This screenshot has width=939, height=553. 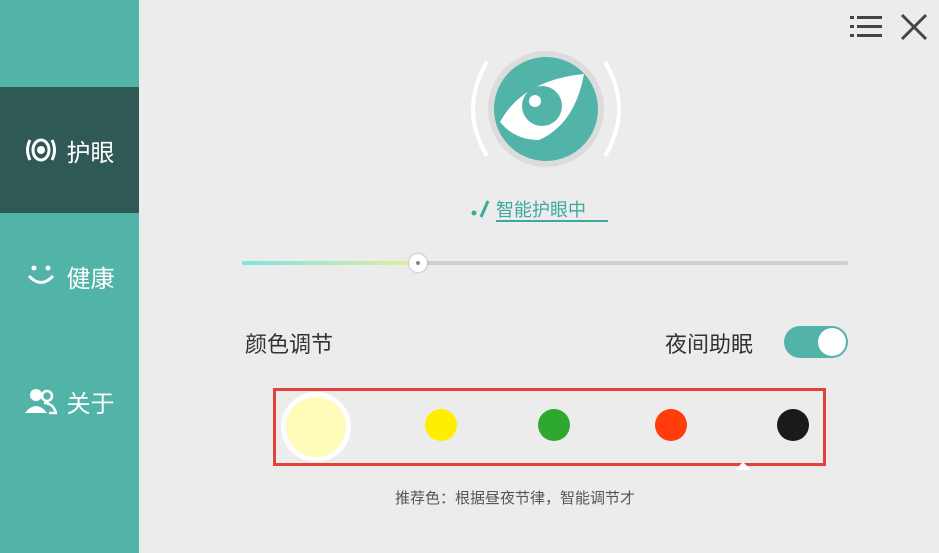 I want to click on status-indicator: 智能护眼中, so click(x=528, y=209).